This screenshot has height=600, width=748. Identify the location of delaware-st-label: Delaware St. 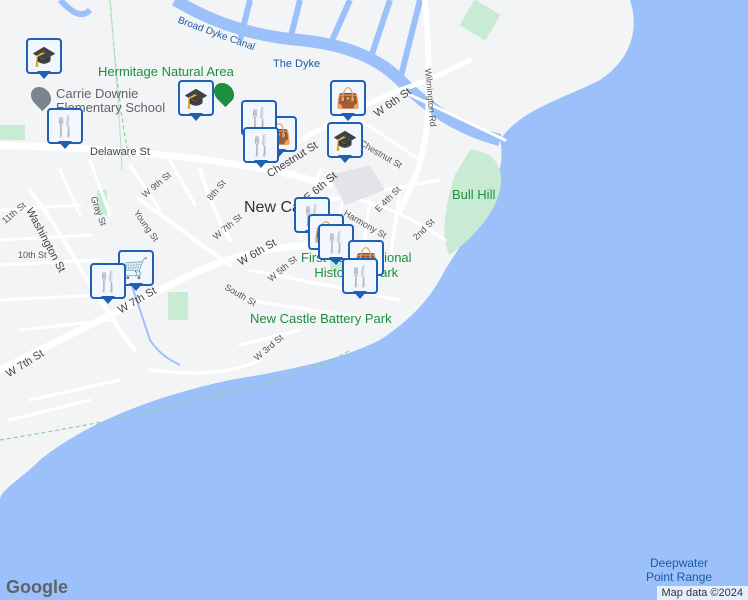
(120, 152).